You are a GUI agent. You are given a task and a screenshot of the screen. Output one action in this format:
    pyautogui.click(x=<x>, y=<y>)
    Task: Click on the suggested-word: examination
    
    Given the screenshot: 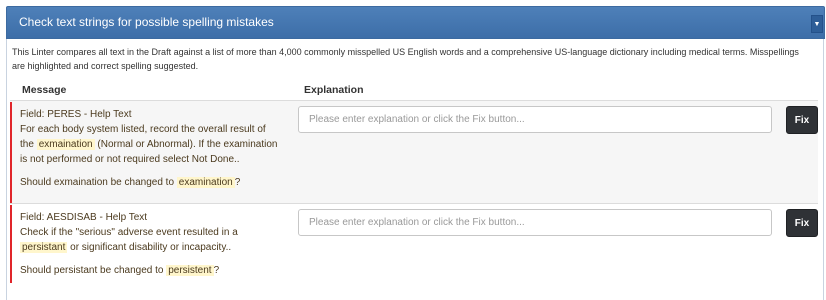 What is the action you would take?
    pyautogui.click(x=205, y=182)
    